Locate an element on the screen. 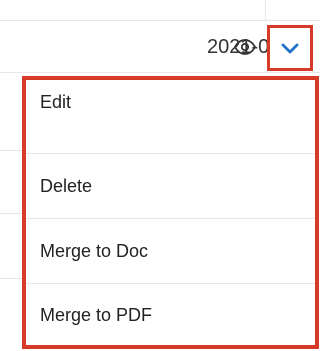 This screenshot has height=351, width=320. actions-dropdown-button is located at coordinates (290, 48).